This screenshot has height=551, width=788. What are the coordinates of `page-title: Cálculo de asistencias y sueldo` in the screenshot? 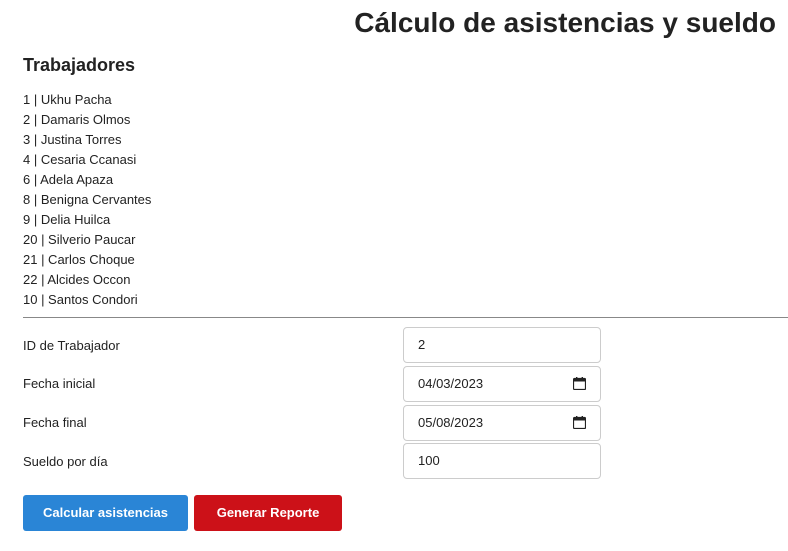 It's located at (565, 22).